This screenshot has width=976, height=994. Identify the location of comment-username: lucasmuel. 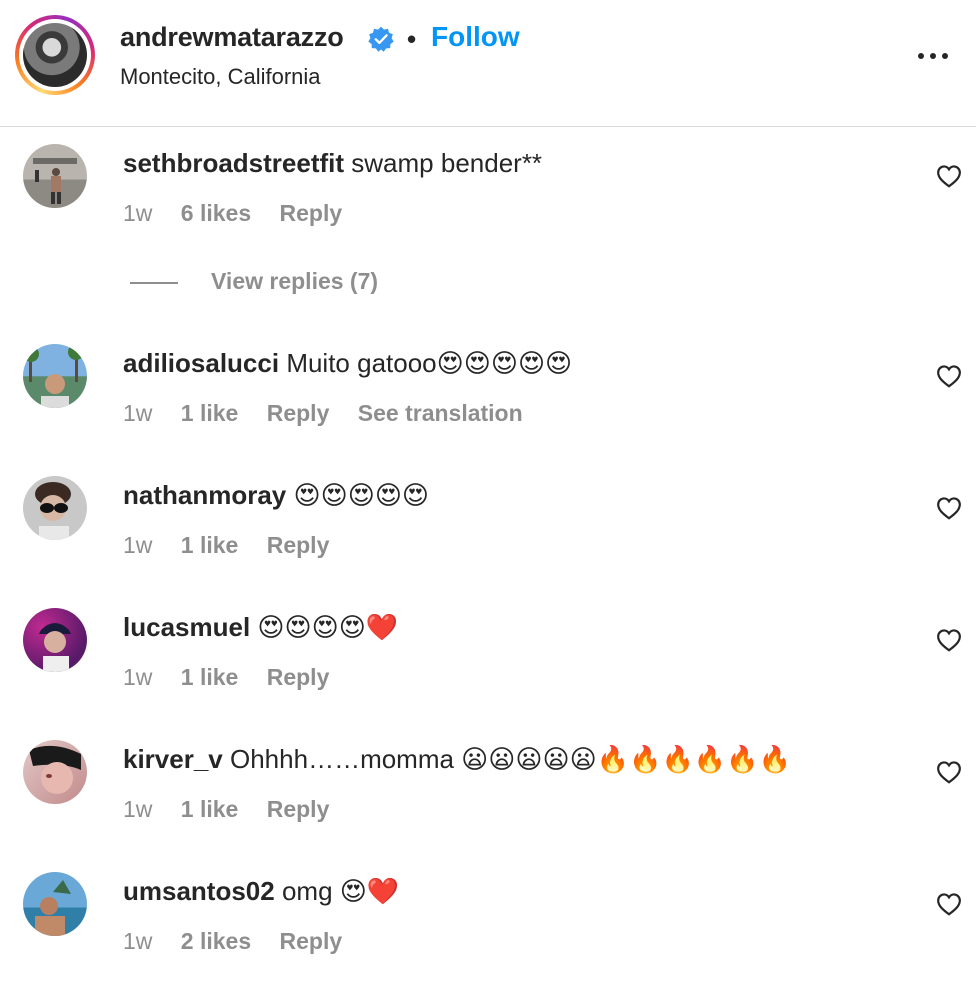
(186, 627).